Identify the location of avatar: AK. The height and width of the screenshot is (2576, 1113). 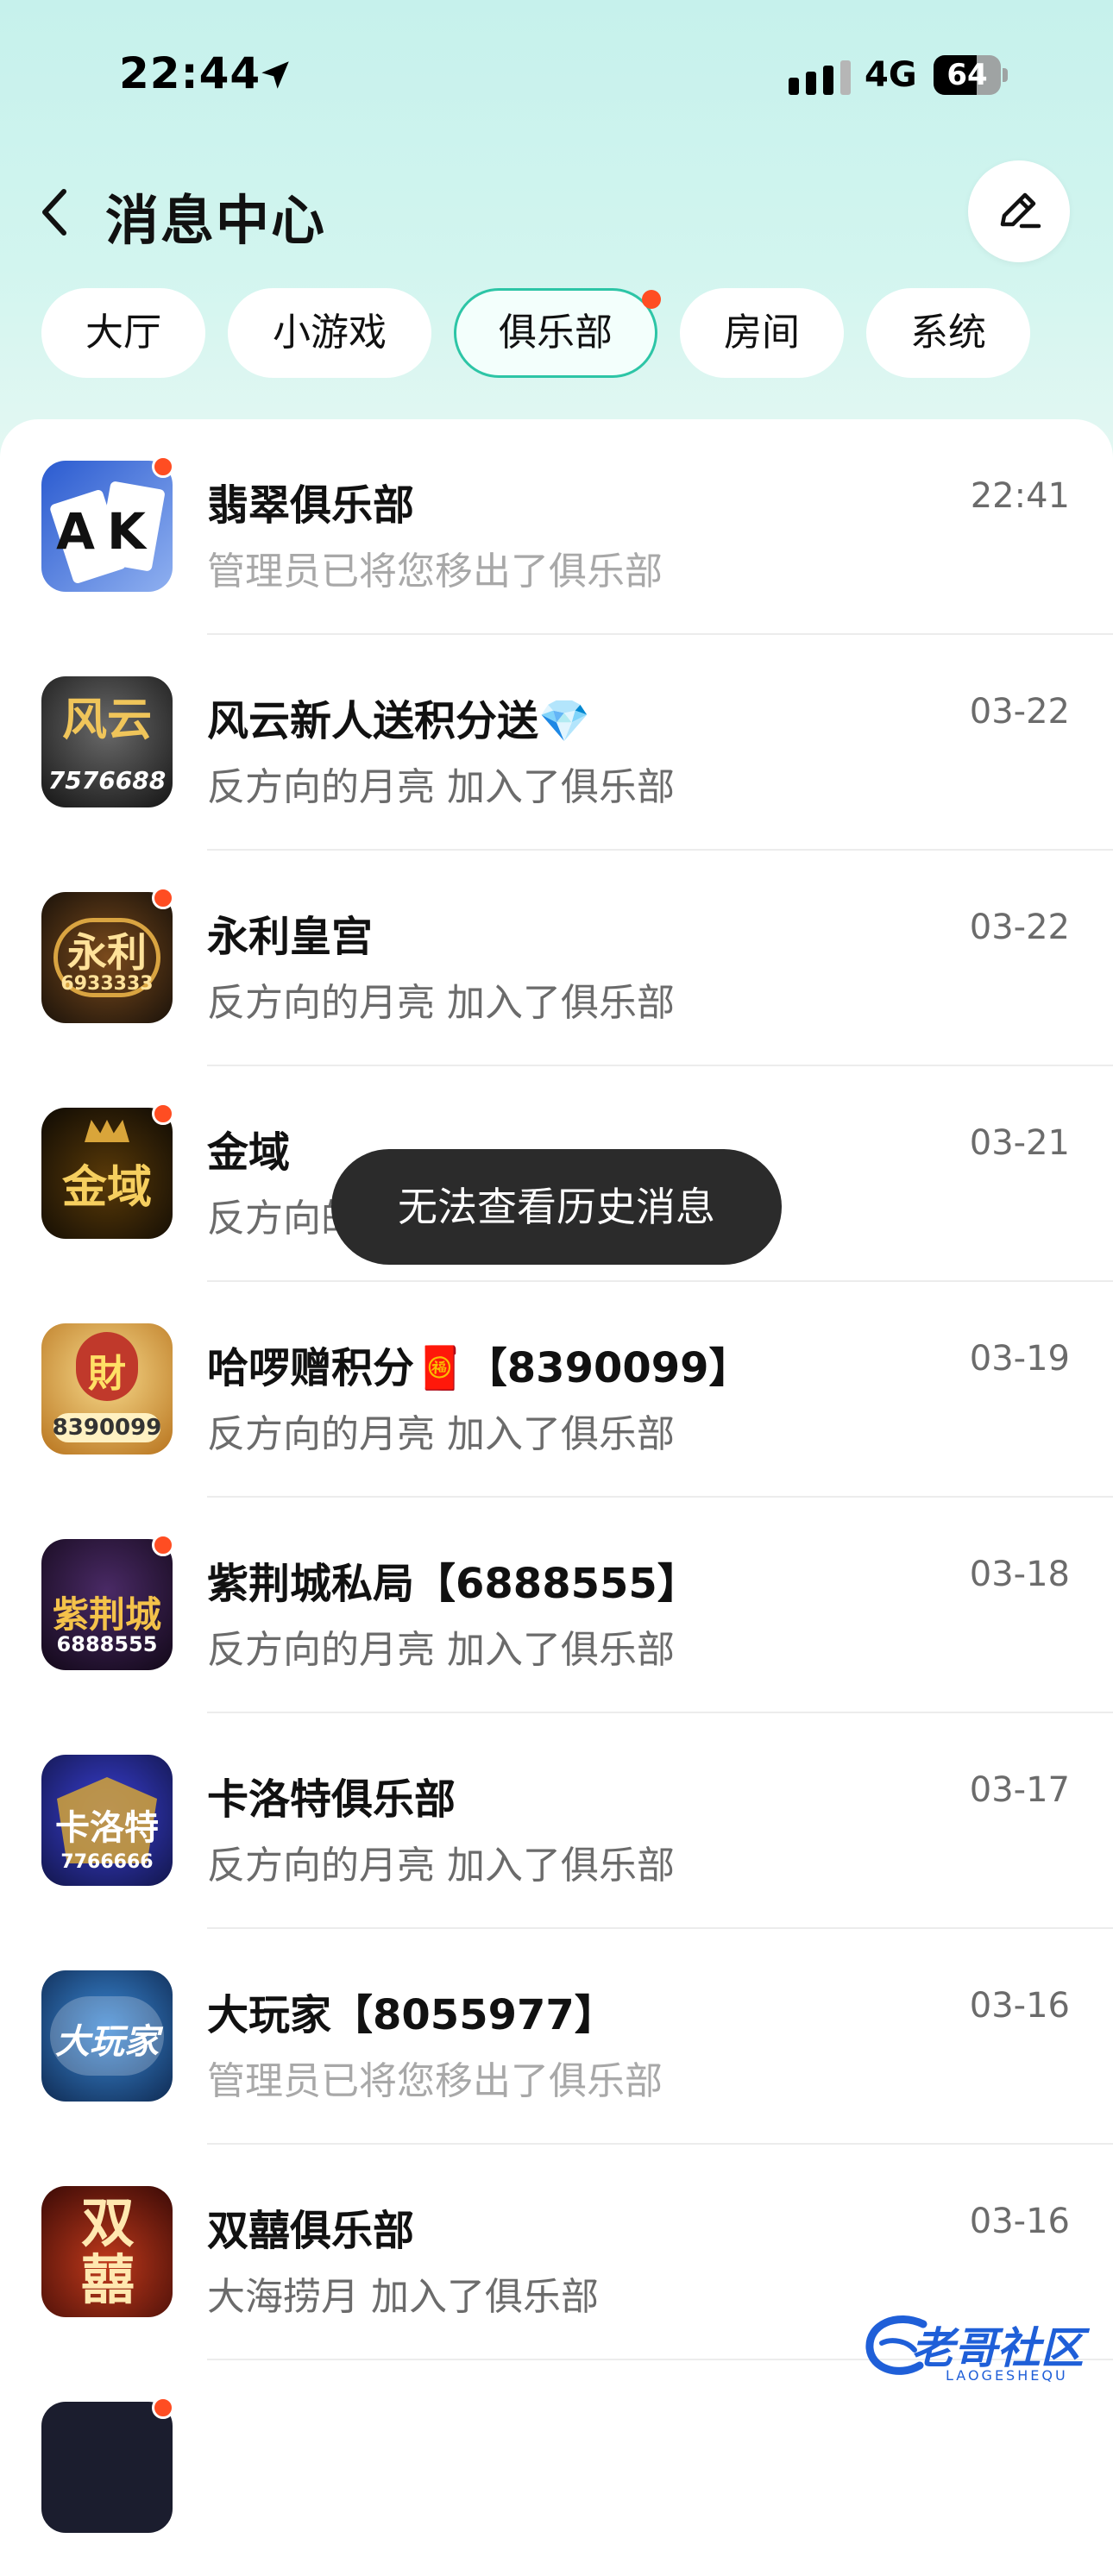
(107, 526).